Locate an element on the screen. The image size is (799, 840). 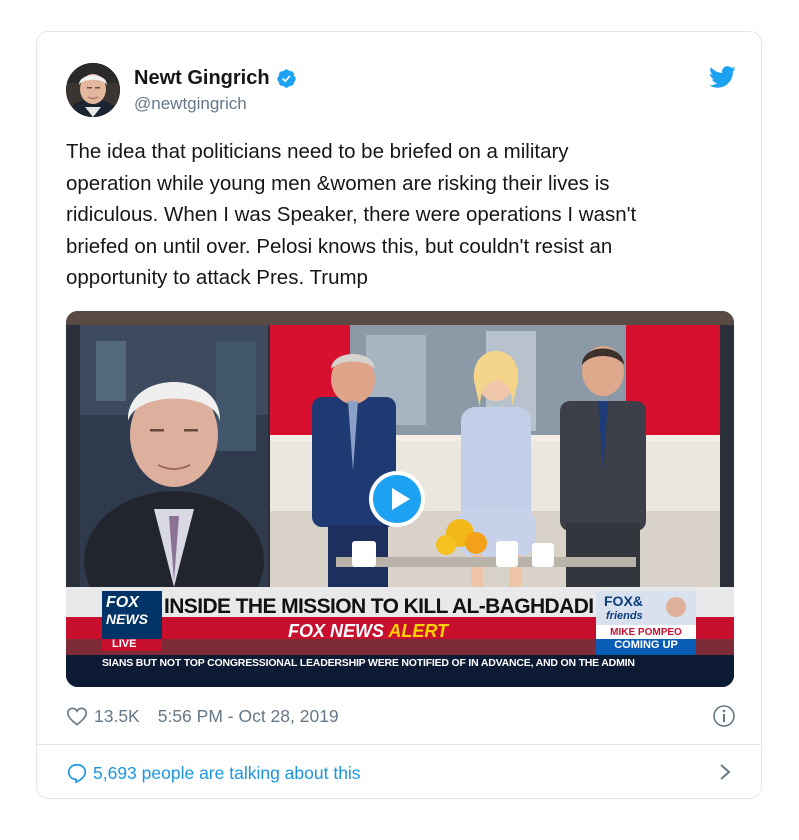
talking-about-text: 5,693 people are talking about this is located at coordinates (227, 773).